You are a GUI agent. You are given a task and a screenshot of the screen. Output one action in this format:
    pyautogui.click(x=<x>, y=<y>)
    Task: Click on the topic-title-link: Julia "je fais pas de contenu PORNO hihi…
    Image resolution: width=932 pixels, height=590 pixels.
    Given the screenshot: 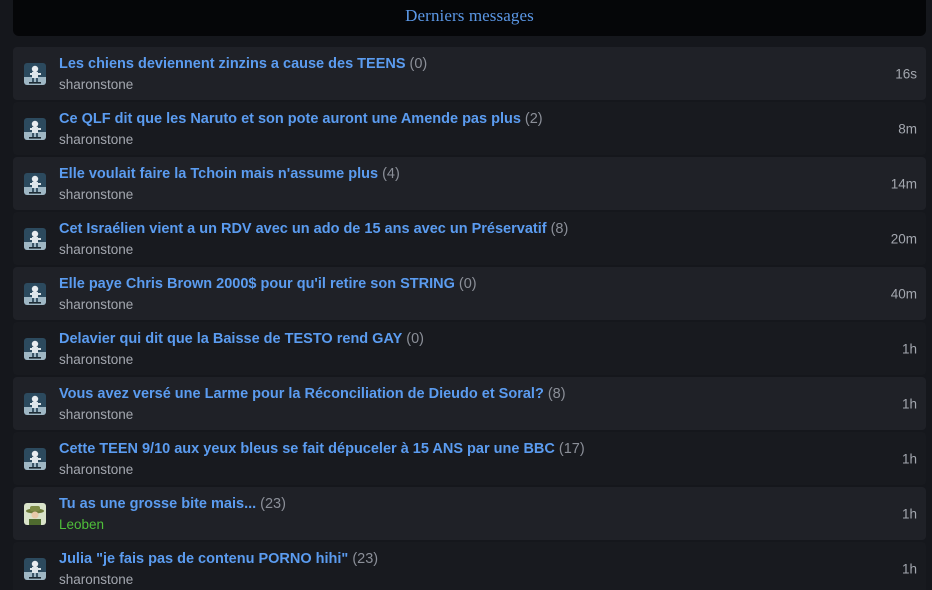 What is the action you would take?
    pyautogui.click(x=203, y=559)
    